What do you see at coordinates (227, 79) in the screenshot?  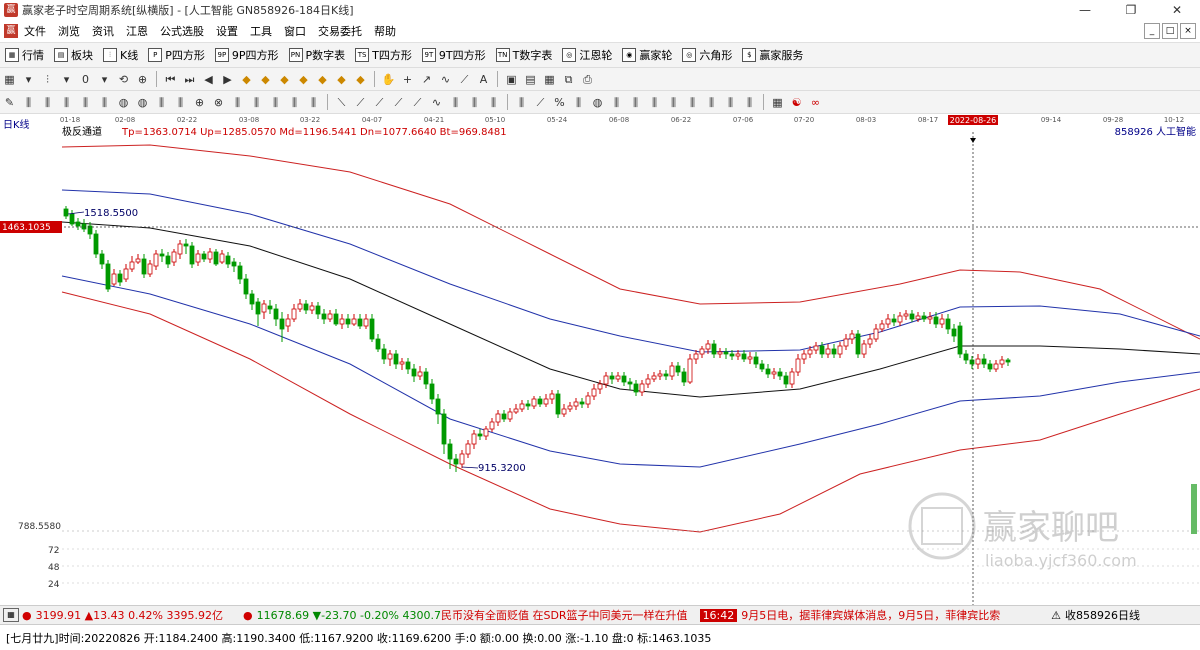 I see `right-arrow-icon: ▶` at bounding box center [227, 79].